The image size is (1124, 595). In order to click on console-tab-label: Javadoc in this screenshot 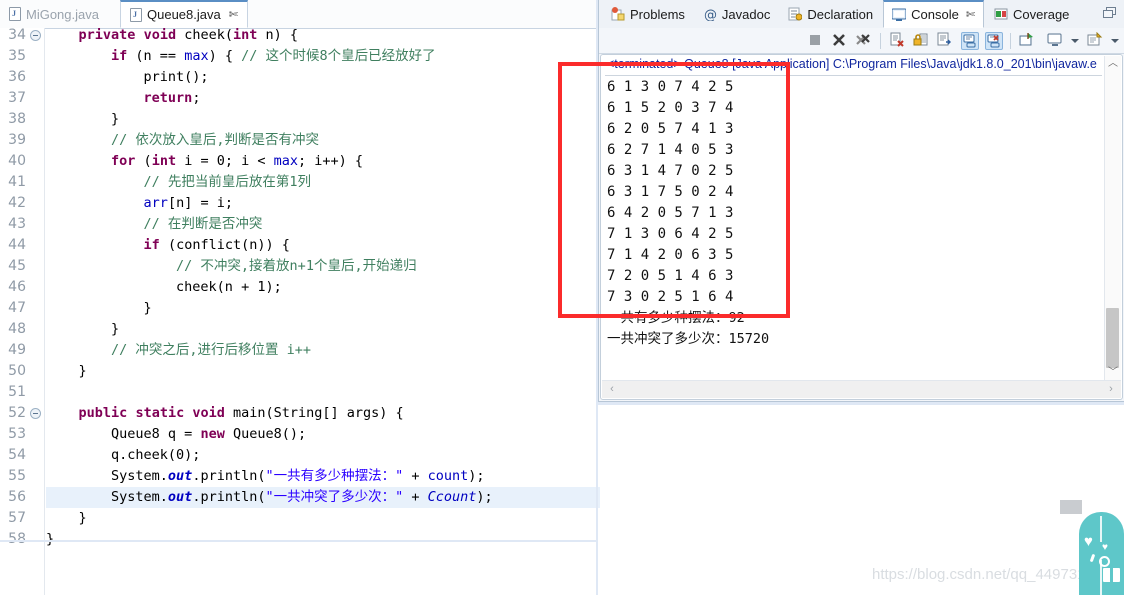, I will do `click(746, 14)`.